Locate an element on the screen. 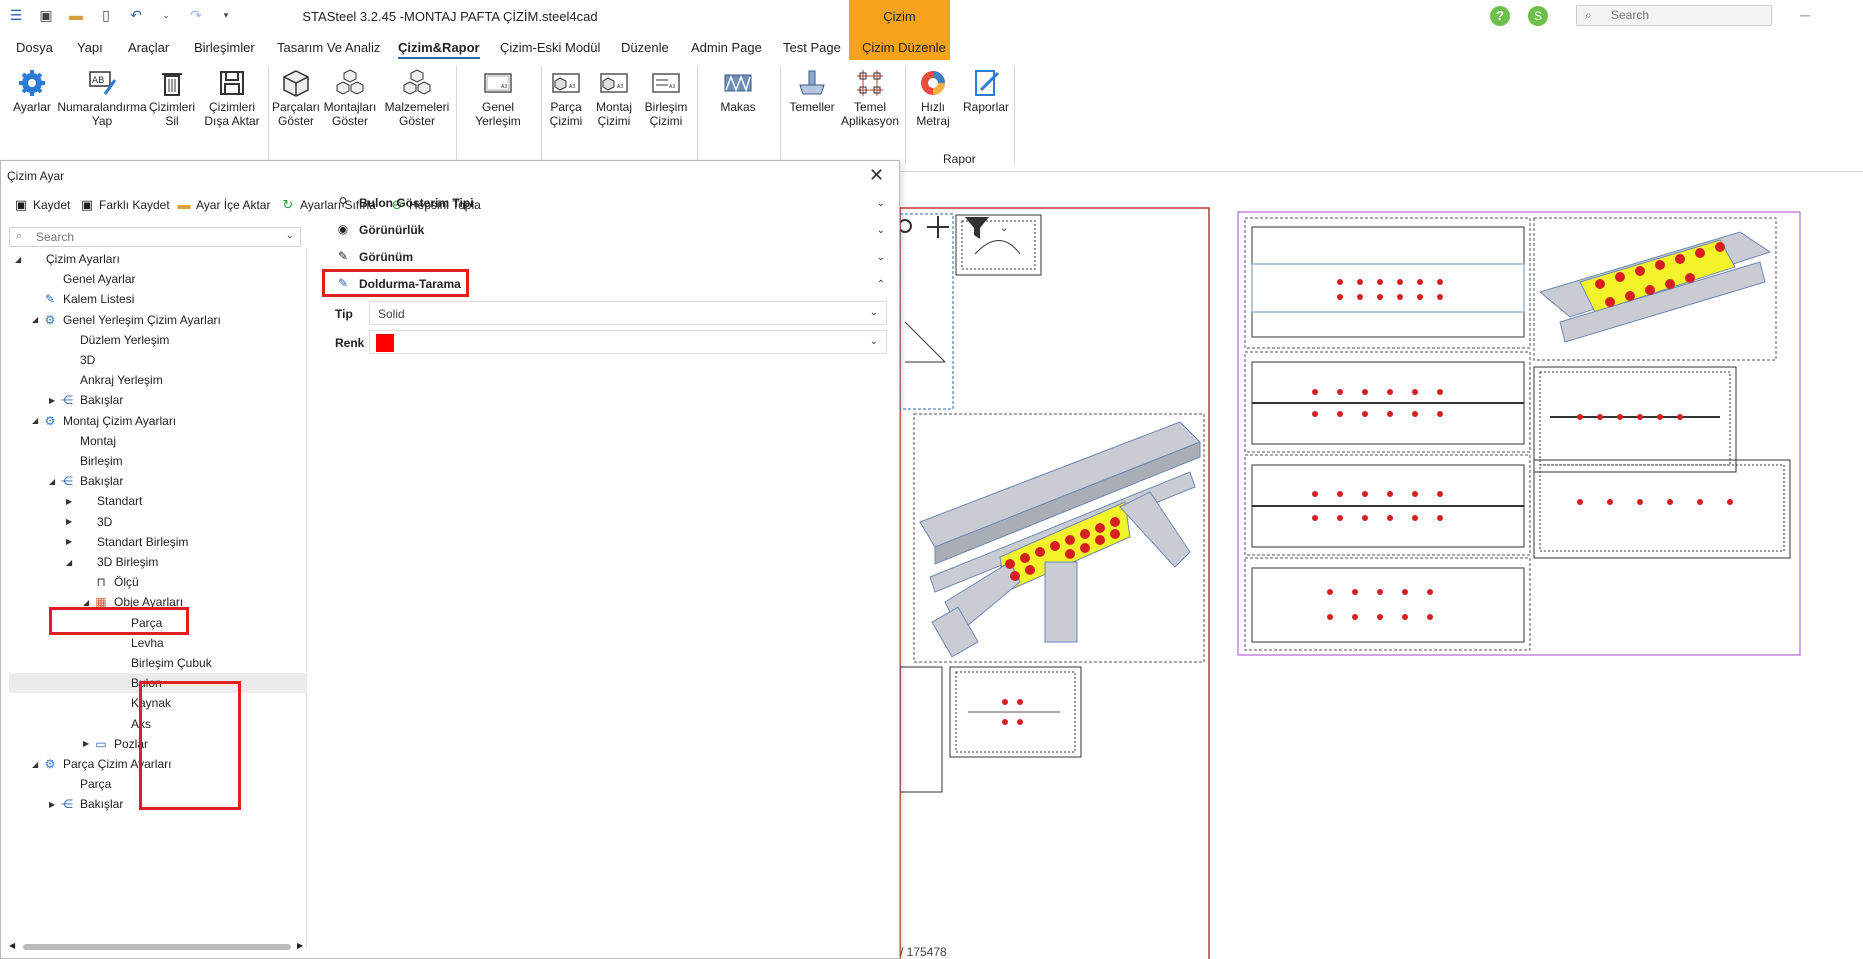  minimize-icon: ─ is located at coordinates (1805, 15).